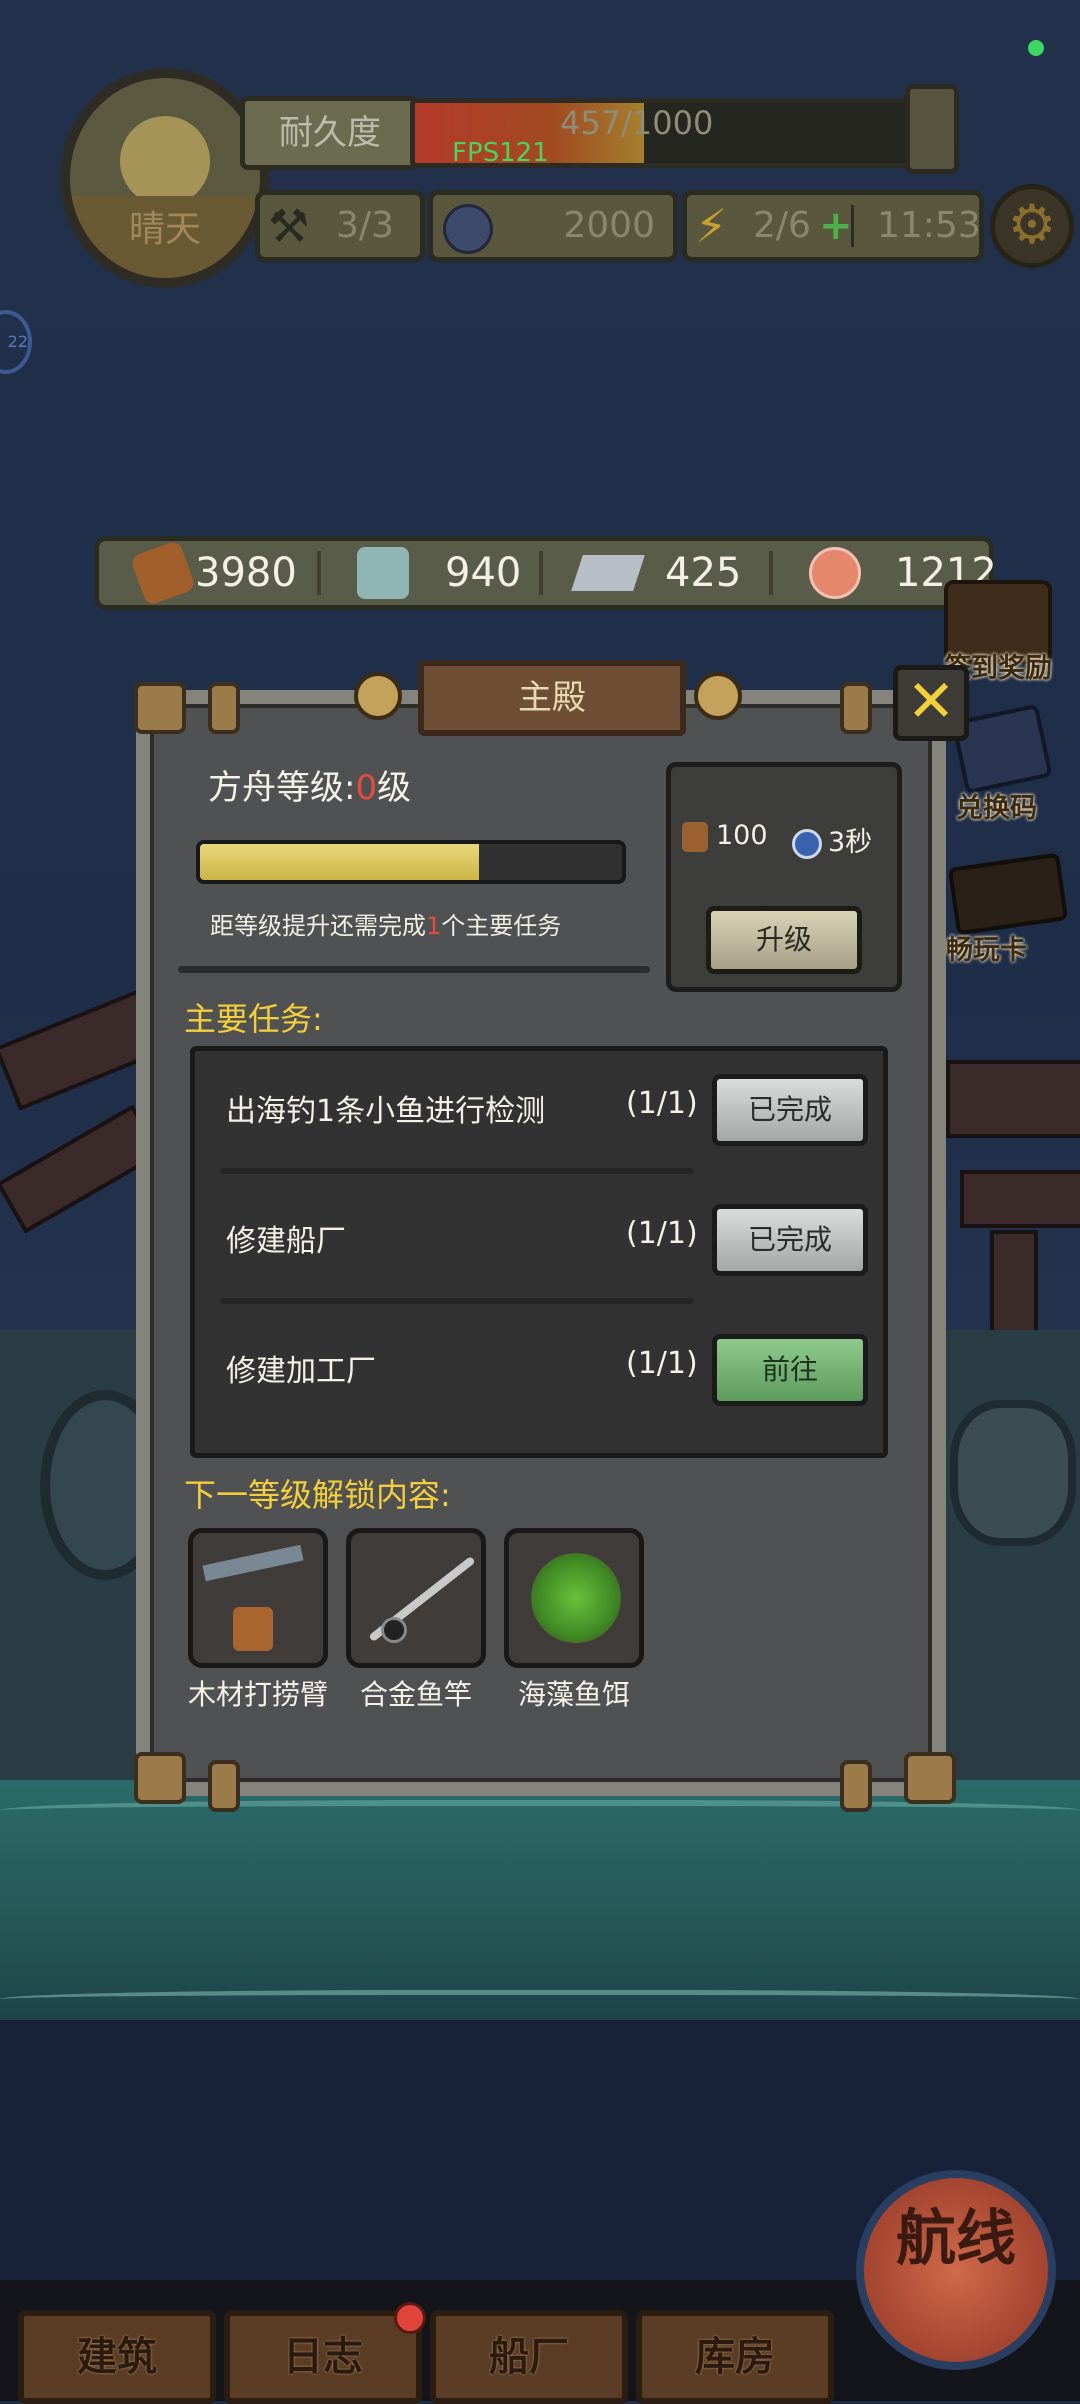 The image size is (1080, 2404). Describe the element at coordinates (996, 805) in the screenshot. I see `side-menu-redeem-label: 兑换码` at that location.